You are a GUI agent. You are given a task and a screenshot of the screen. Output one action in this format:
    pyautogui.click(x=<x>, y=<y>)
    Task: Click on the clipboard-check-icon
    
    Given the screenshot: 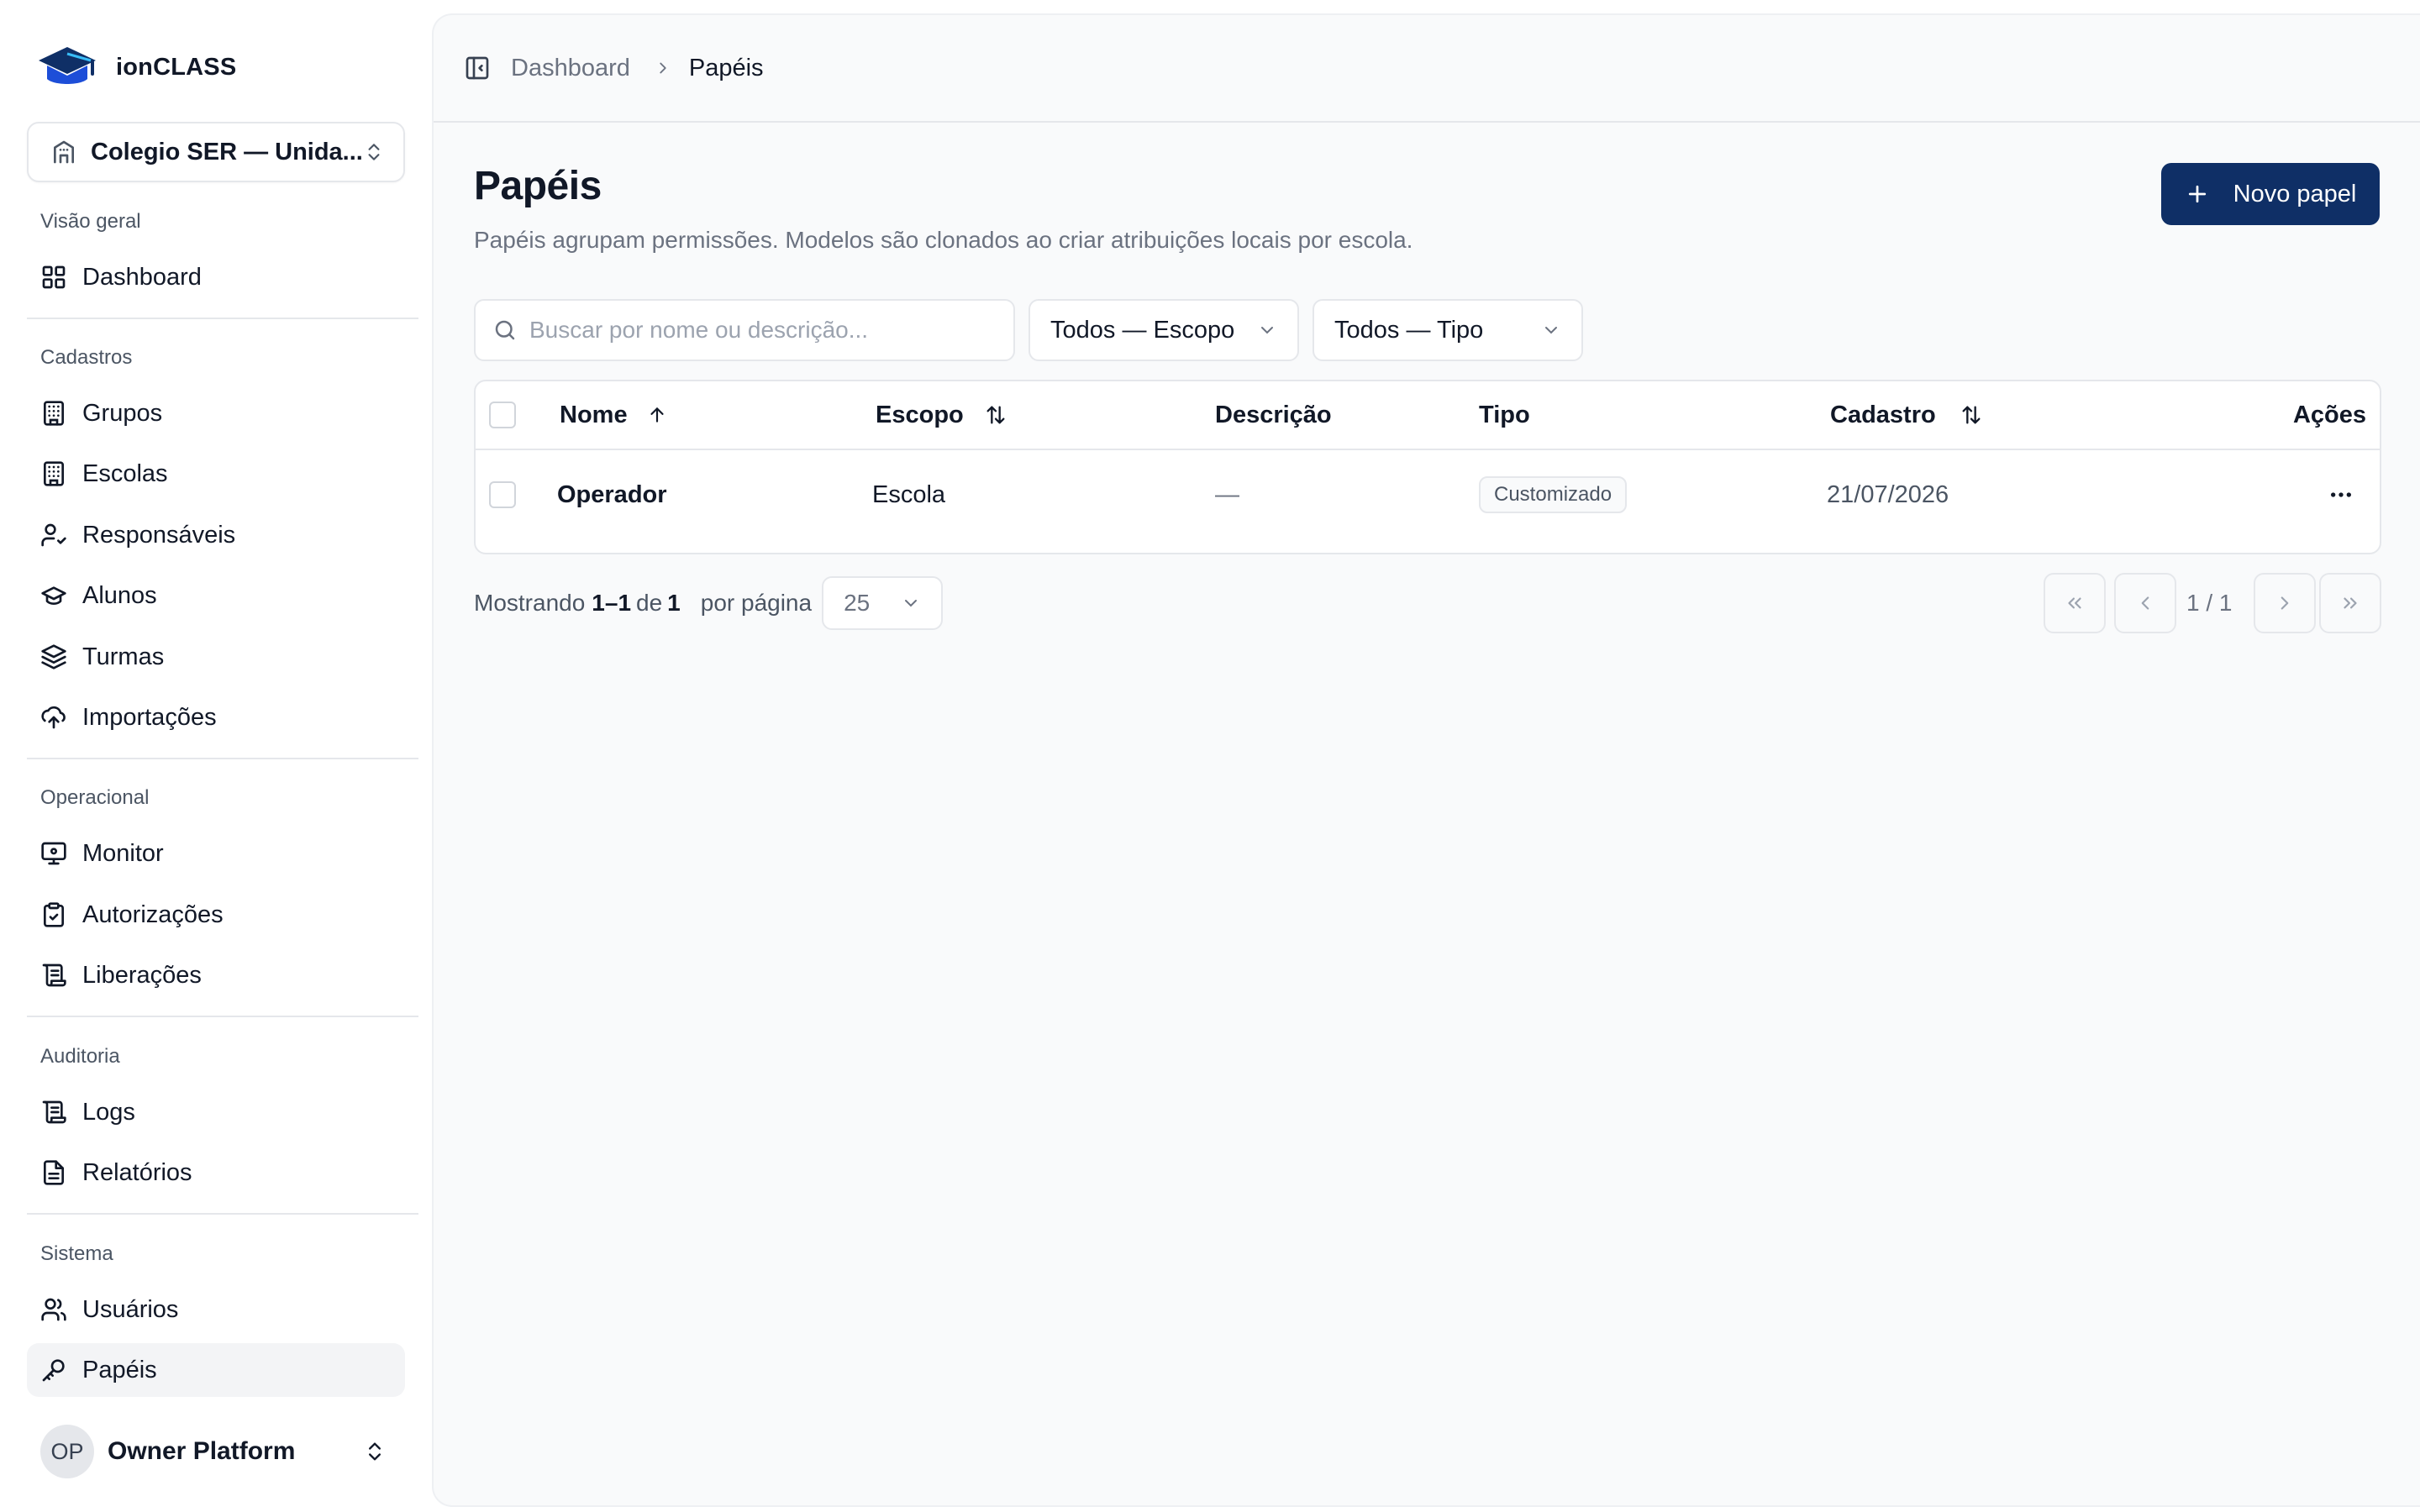 What is the action you would take?
    pyautogui.click(x=54, y=914)
    